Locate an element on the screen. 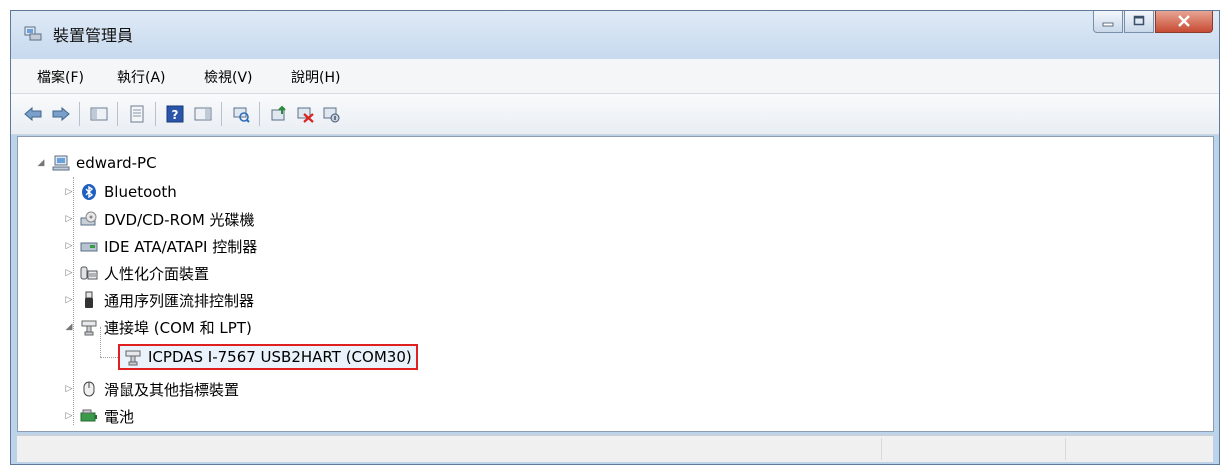 The height and width of the screenshot is (468, 1223). tree-item-battery: ▷ 電池 is located at coordinates (99, 416).